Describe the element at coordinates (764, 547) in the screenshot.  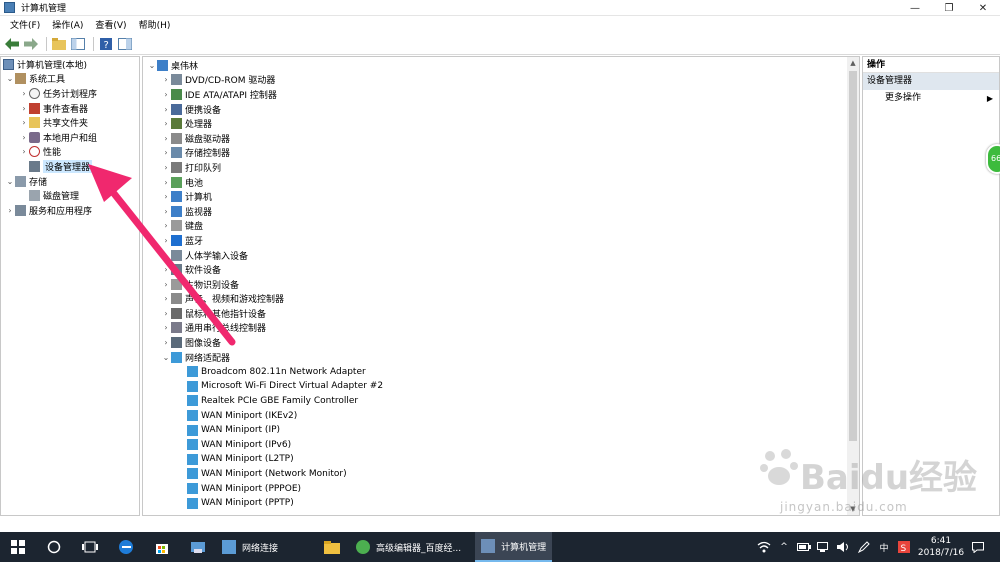
I see `wifi-icon` at that location.